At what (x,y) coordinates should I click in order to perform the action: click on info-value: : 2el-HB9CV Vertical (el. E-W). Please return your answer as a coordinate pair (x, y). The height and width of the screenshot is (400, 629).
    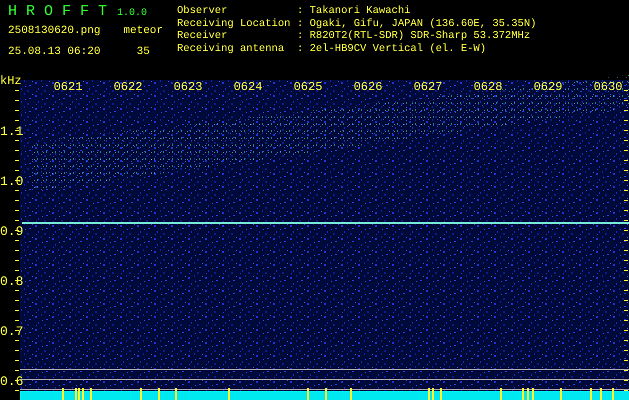
    Looking at the image, I should click on (391, 48).